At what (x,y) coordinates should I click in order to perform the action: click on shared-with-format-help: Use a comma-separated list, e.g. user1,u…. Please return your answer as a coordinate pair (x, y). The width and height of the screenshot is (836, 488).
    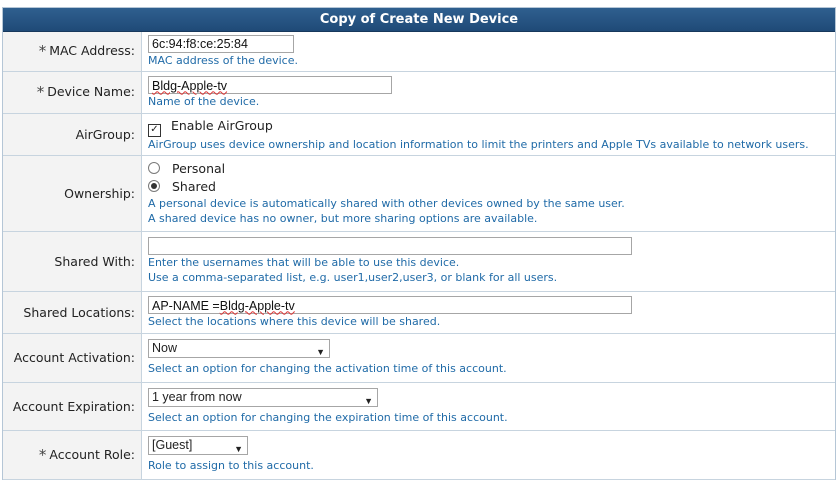
    Looking at the image, I should click on (353, 277).